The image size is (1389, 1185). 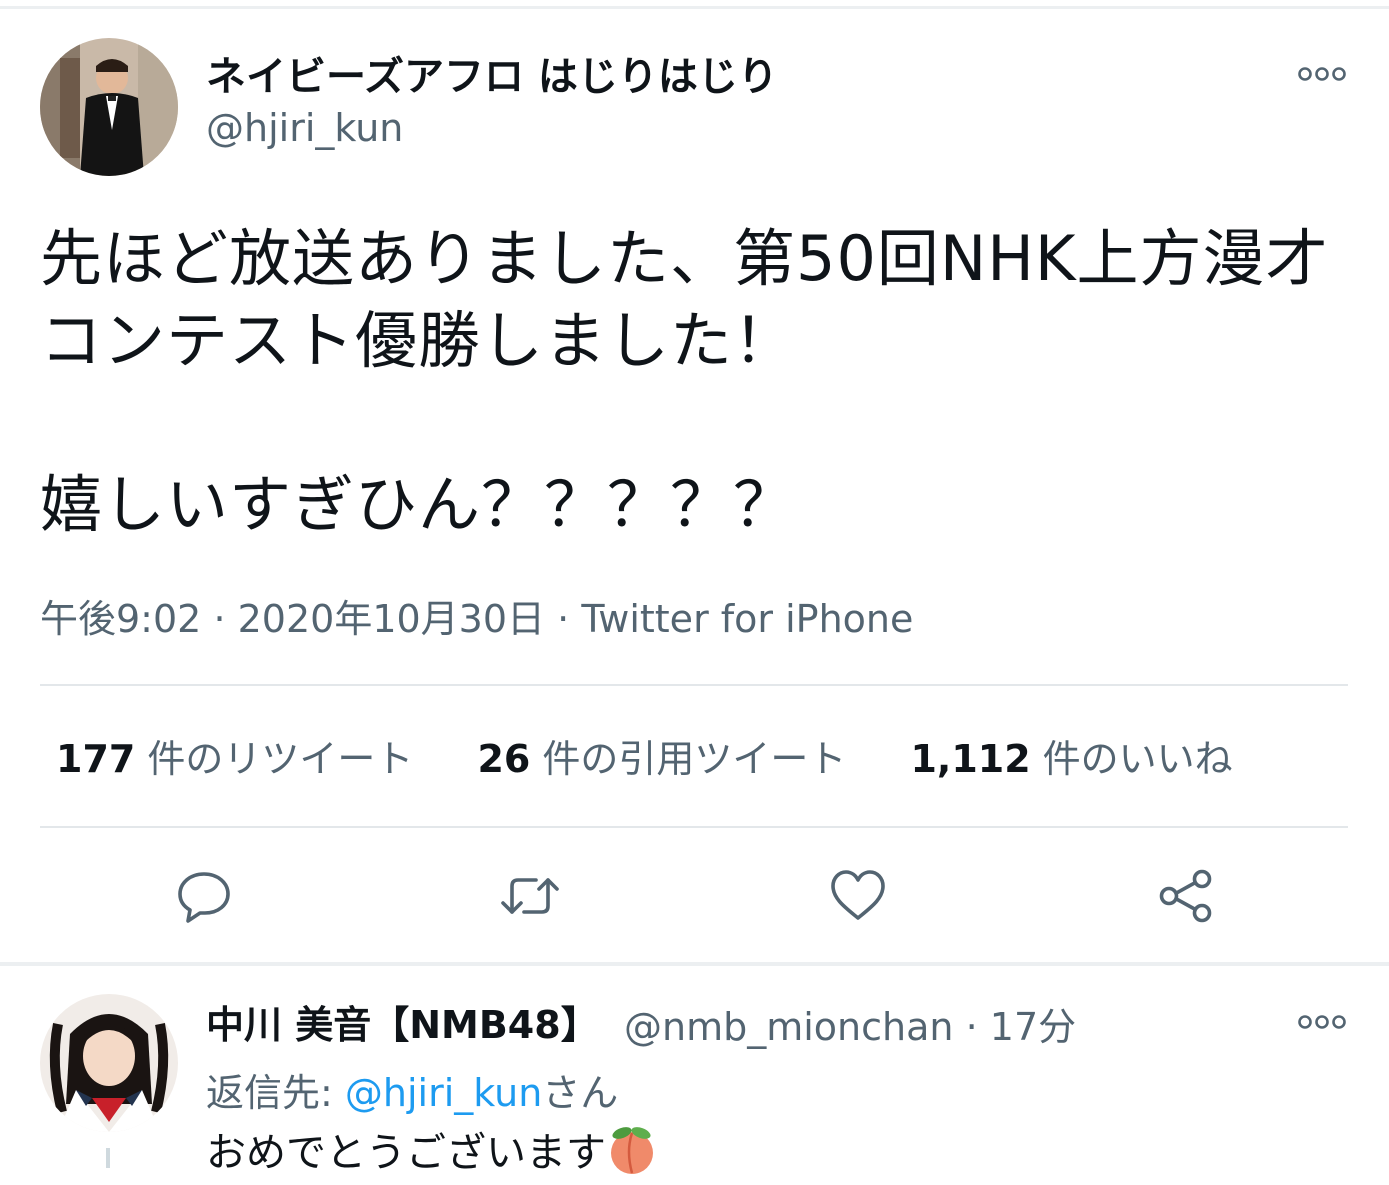 What do you see at coordinates (694, 7) in the screenshot?
I see `top-divider` at bounding box center [694, 7].